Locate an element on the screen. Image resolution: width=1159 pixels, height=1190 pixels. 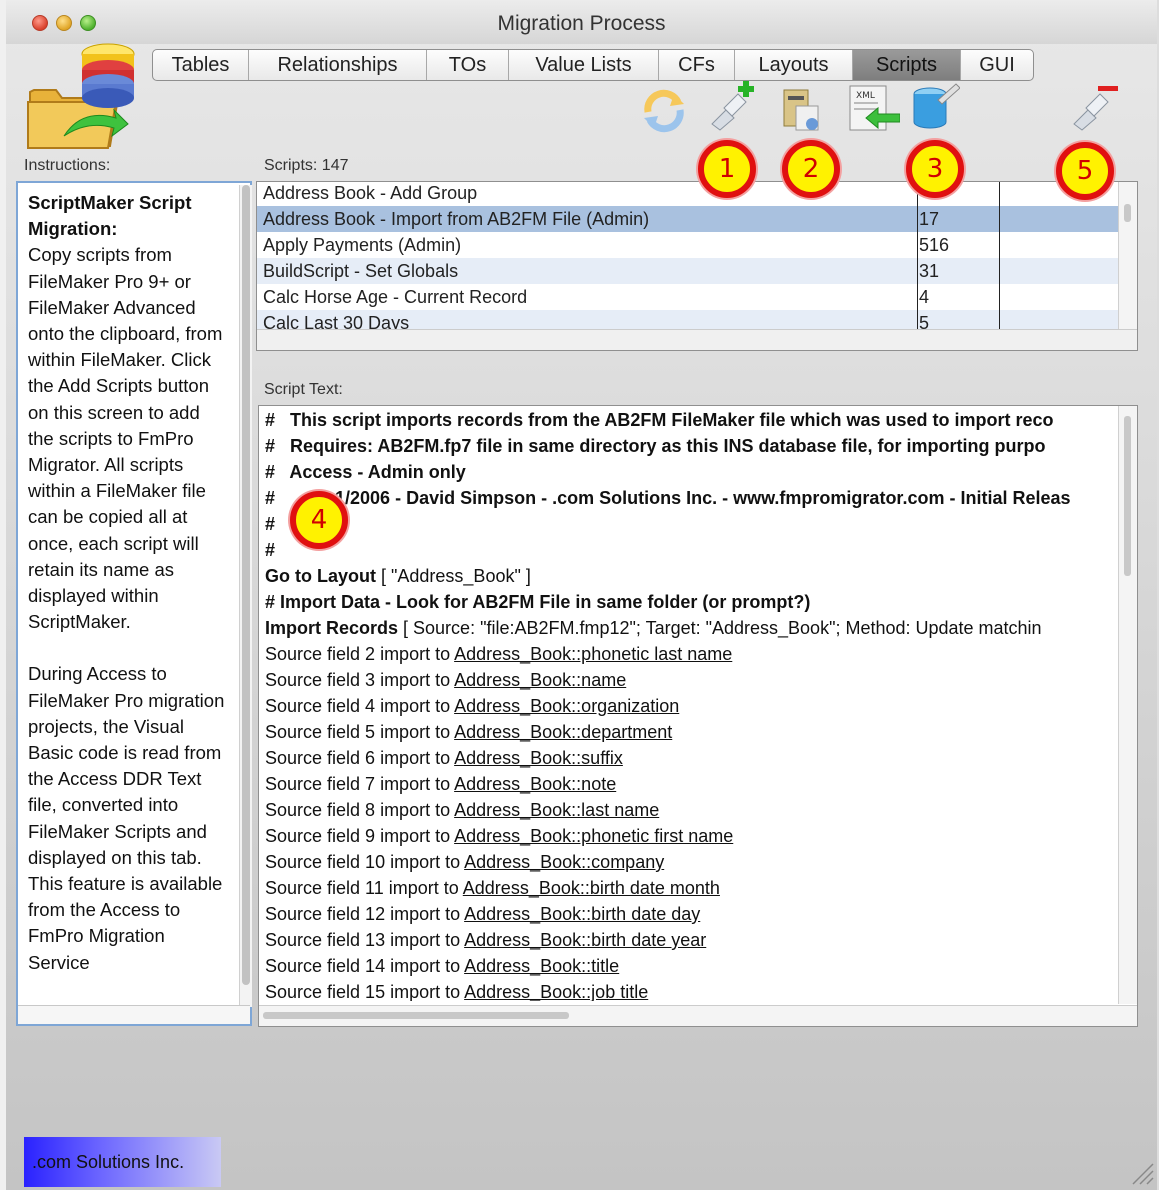
title-bar: Migration Process is located at coordinates (581, 22).